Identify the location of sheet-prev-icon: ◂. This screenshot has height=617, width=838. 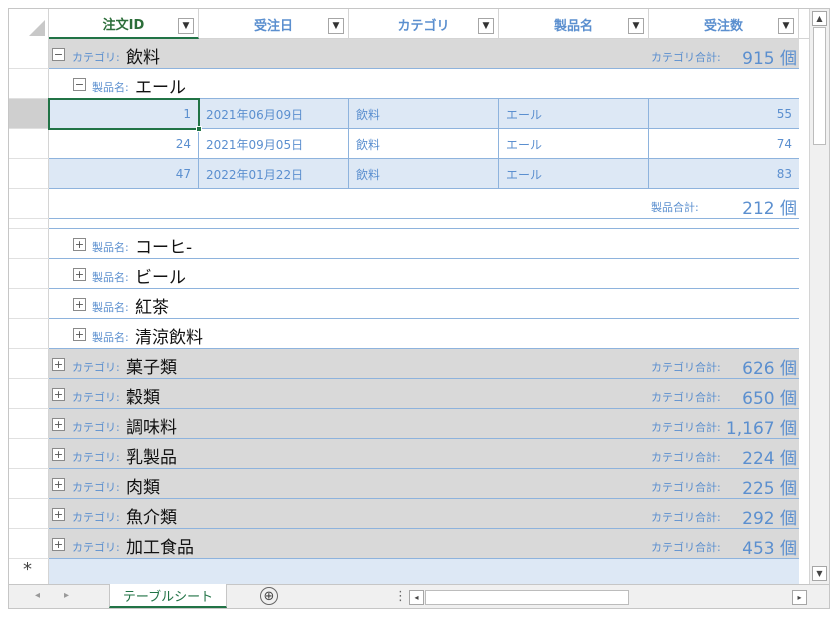
(37, 595).